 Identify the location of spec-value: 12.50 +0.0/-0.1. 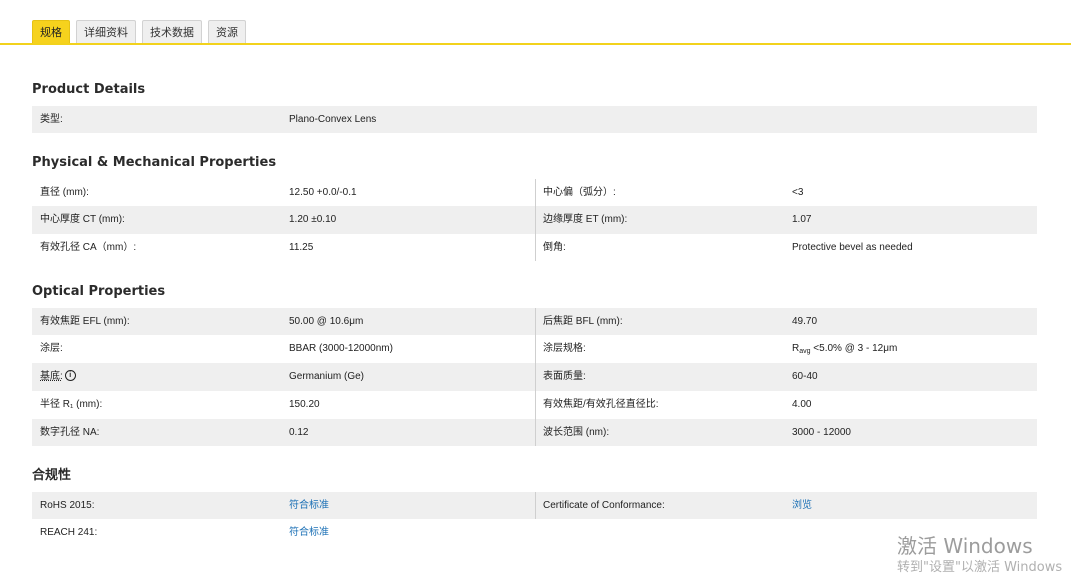
(323, 192).